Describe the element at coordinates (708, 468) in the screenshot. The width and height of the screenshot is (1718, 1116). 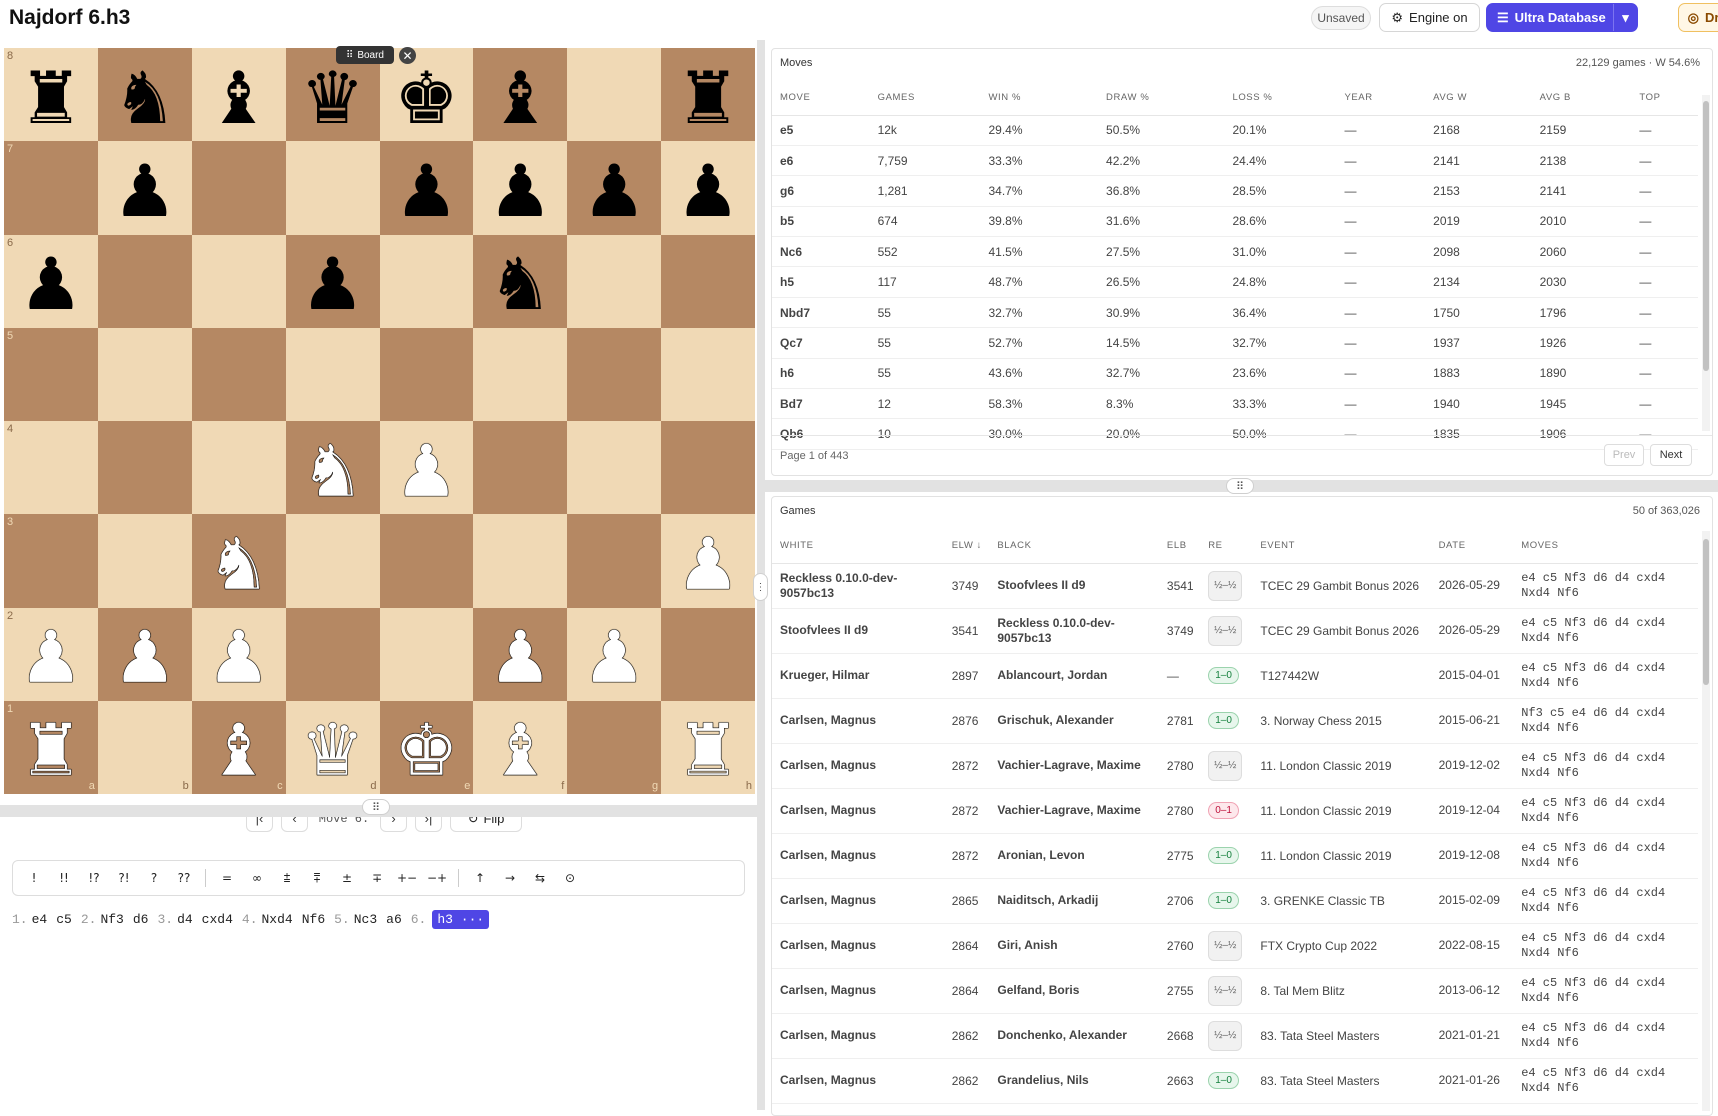
I see `square-h4` at that location.